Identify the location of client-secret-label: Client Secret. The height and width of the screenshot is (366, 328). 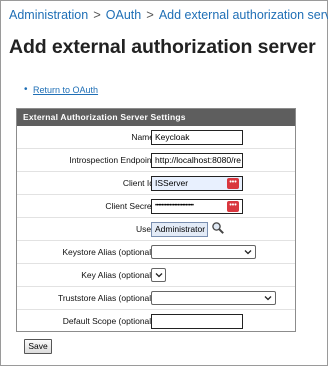
(129, 206).